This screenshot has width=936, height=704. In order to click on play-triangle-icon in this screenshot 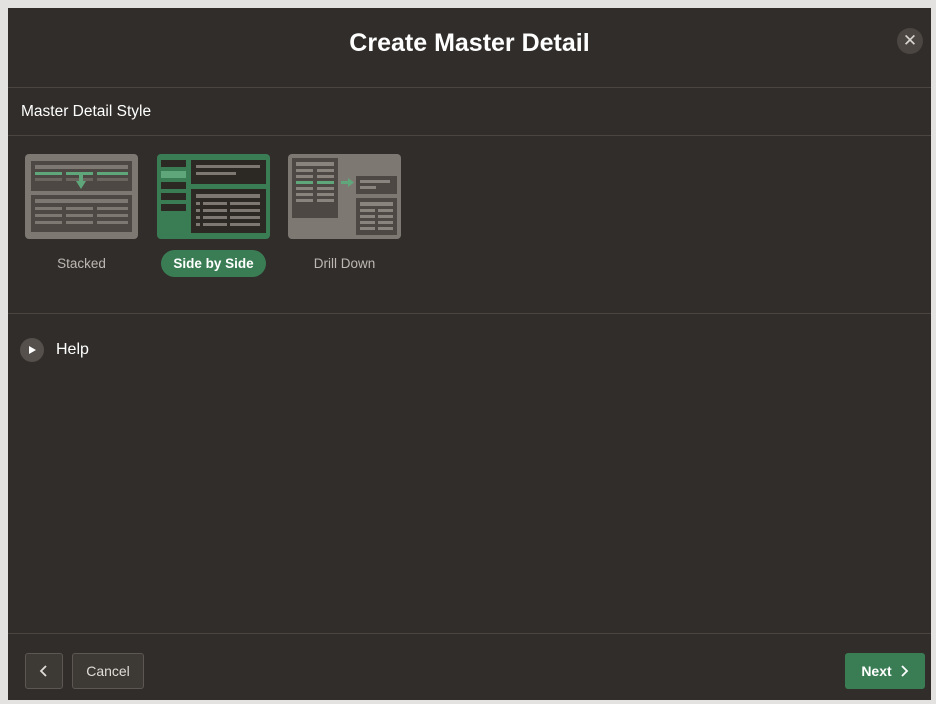, I will do `click(32, 350)`.